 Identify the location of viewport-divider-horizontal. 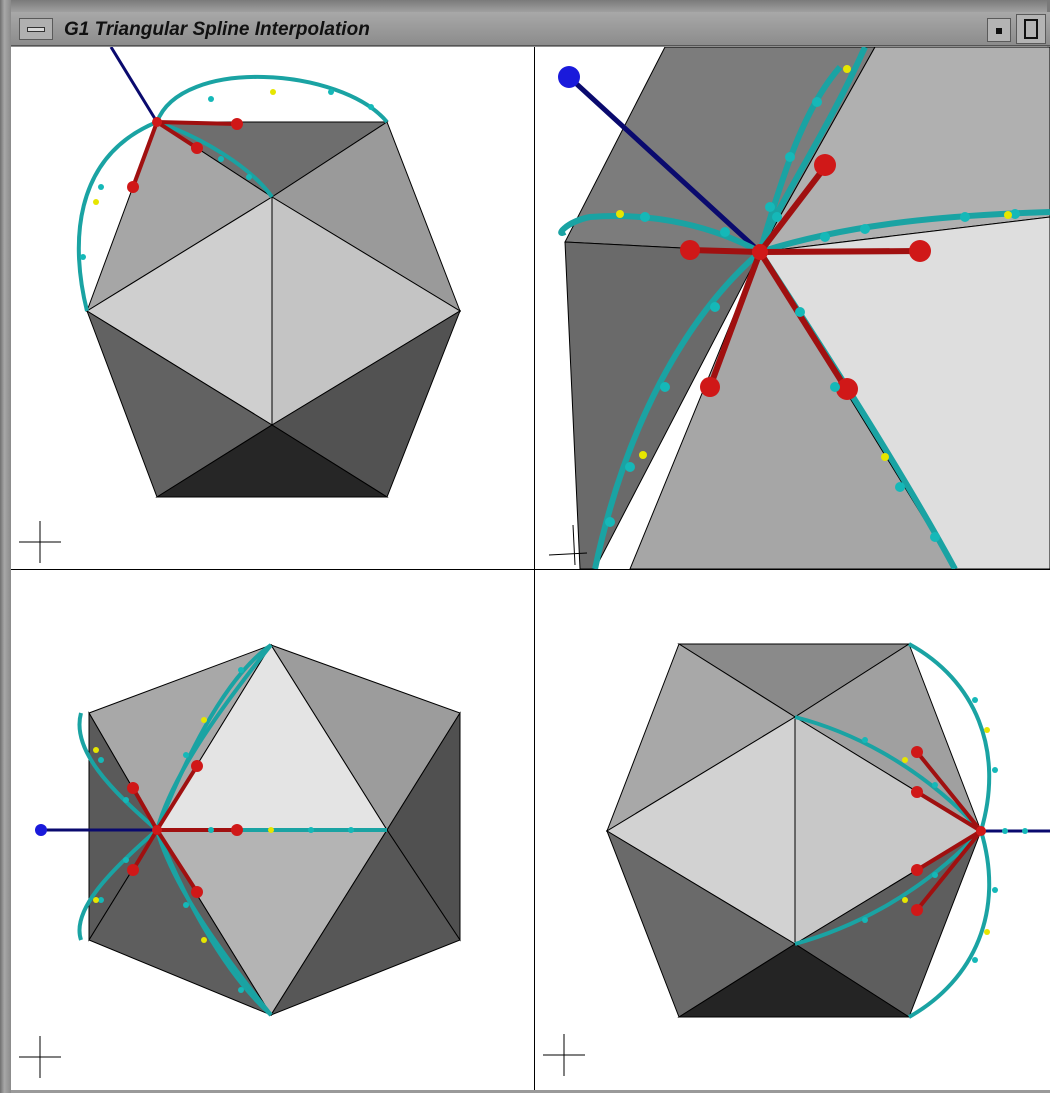
(530, 569).